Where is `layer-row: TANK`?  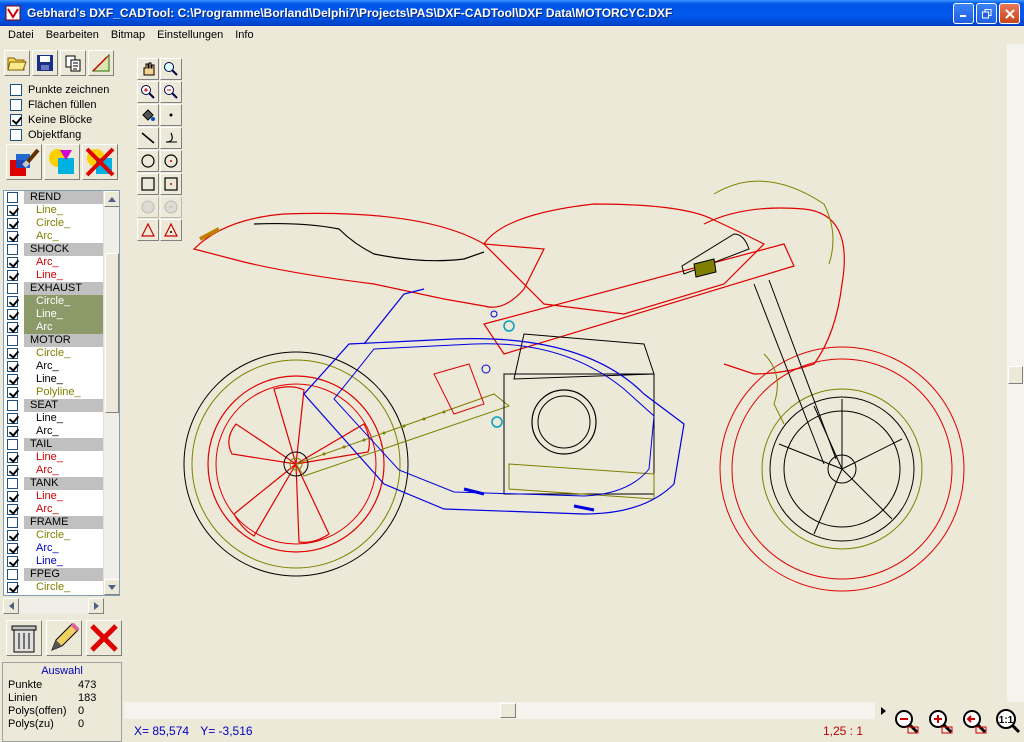
layer-row: TANK is located at coordinates (54, 483).